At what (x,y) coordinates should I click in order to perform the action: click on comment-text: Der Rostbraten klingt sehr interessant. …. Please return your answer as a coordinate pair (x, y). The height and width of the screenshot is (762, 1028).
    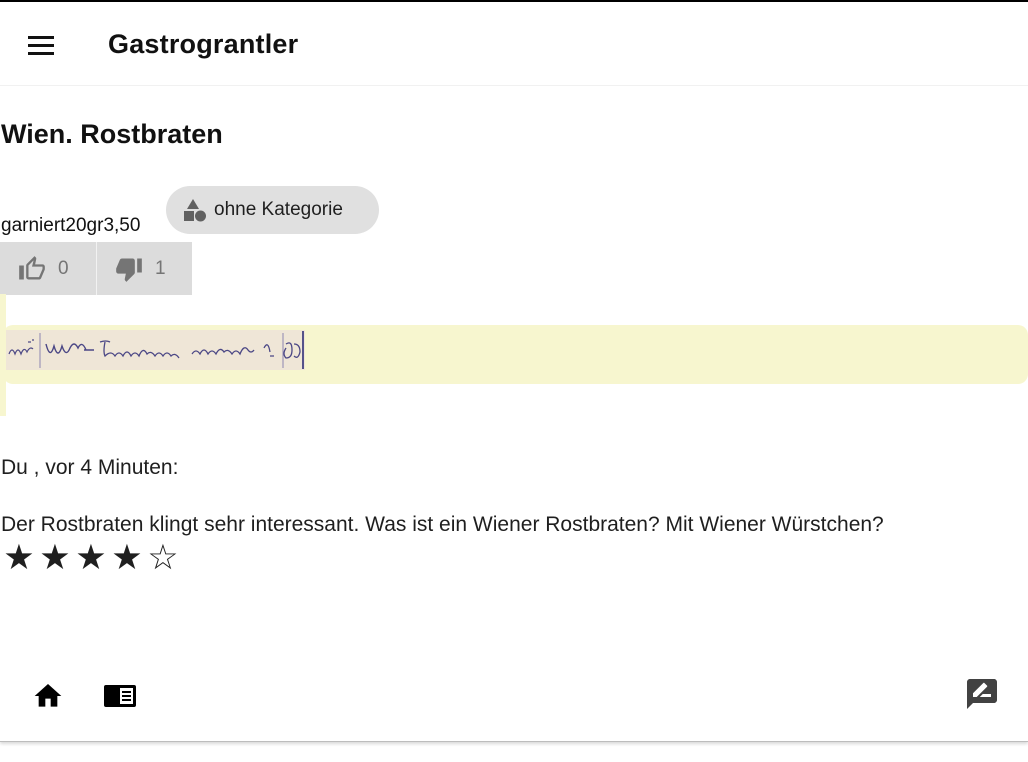
    Looking at the image, I should click on (442, 524).